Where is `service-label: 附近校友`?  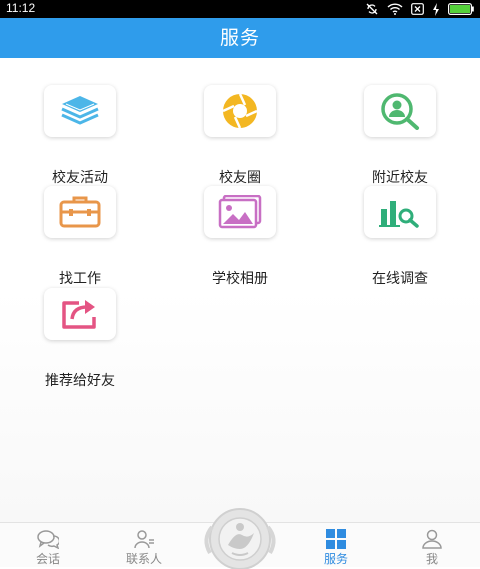
service-label: 附近校友 is located at coordinates (400, 178).